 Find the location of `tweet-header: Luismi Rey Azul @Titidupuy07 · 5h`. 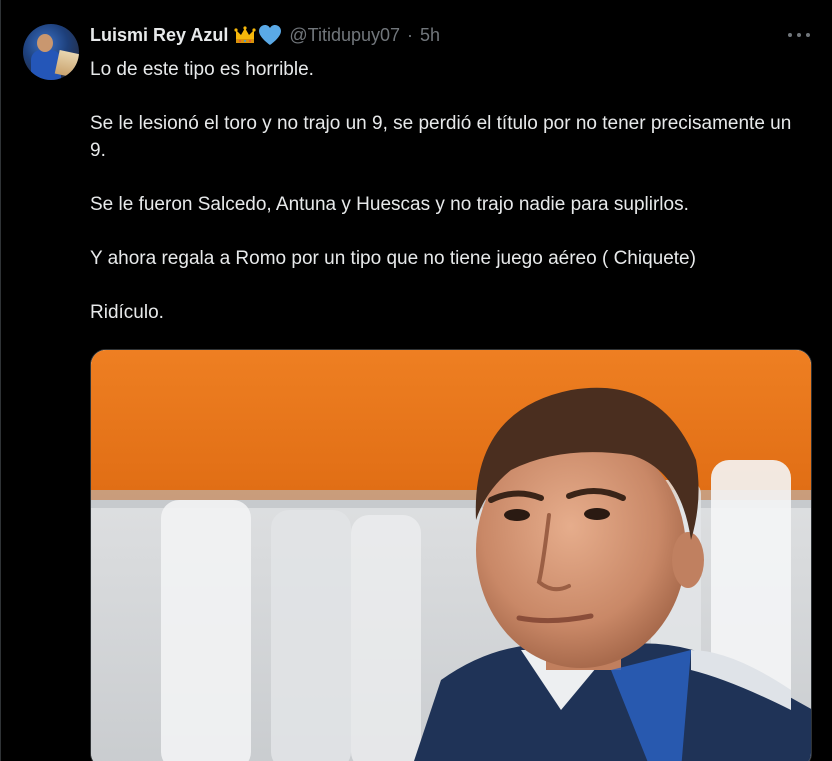

tweet-header: Luismi Rey Azul @Titidupuy07 · 5h is located at coordinates (265, 35).